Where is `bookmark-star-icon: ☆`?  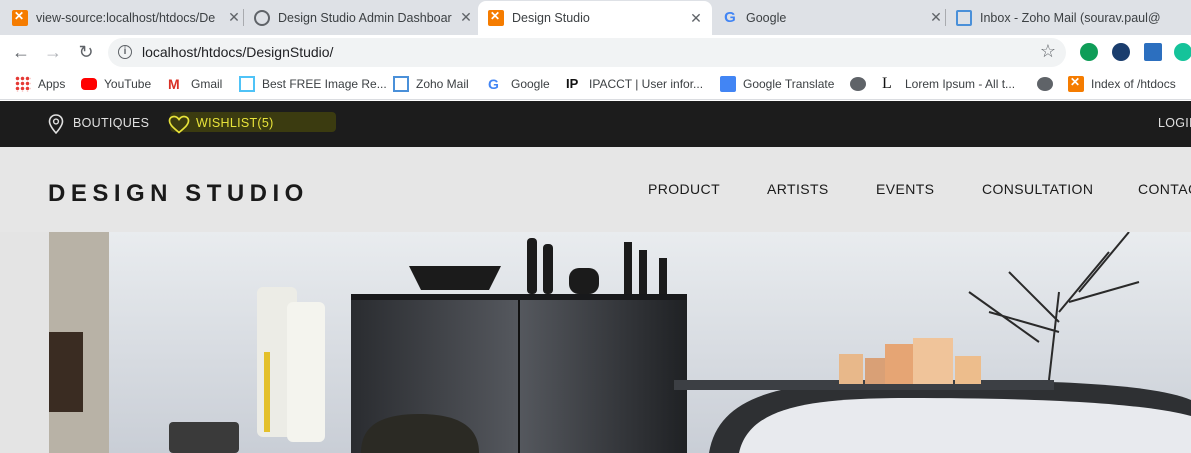 bookmark-star-icon: ☆ is located at coordinates (1048, 51).